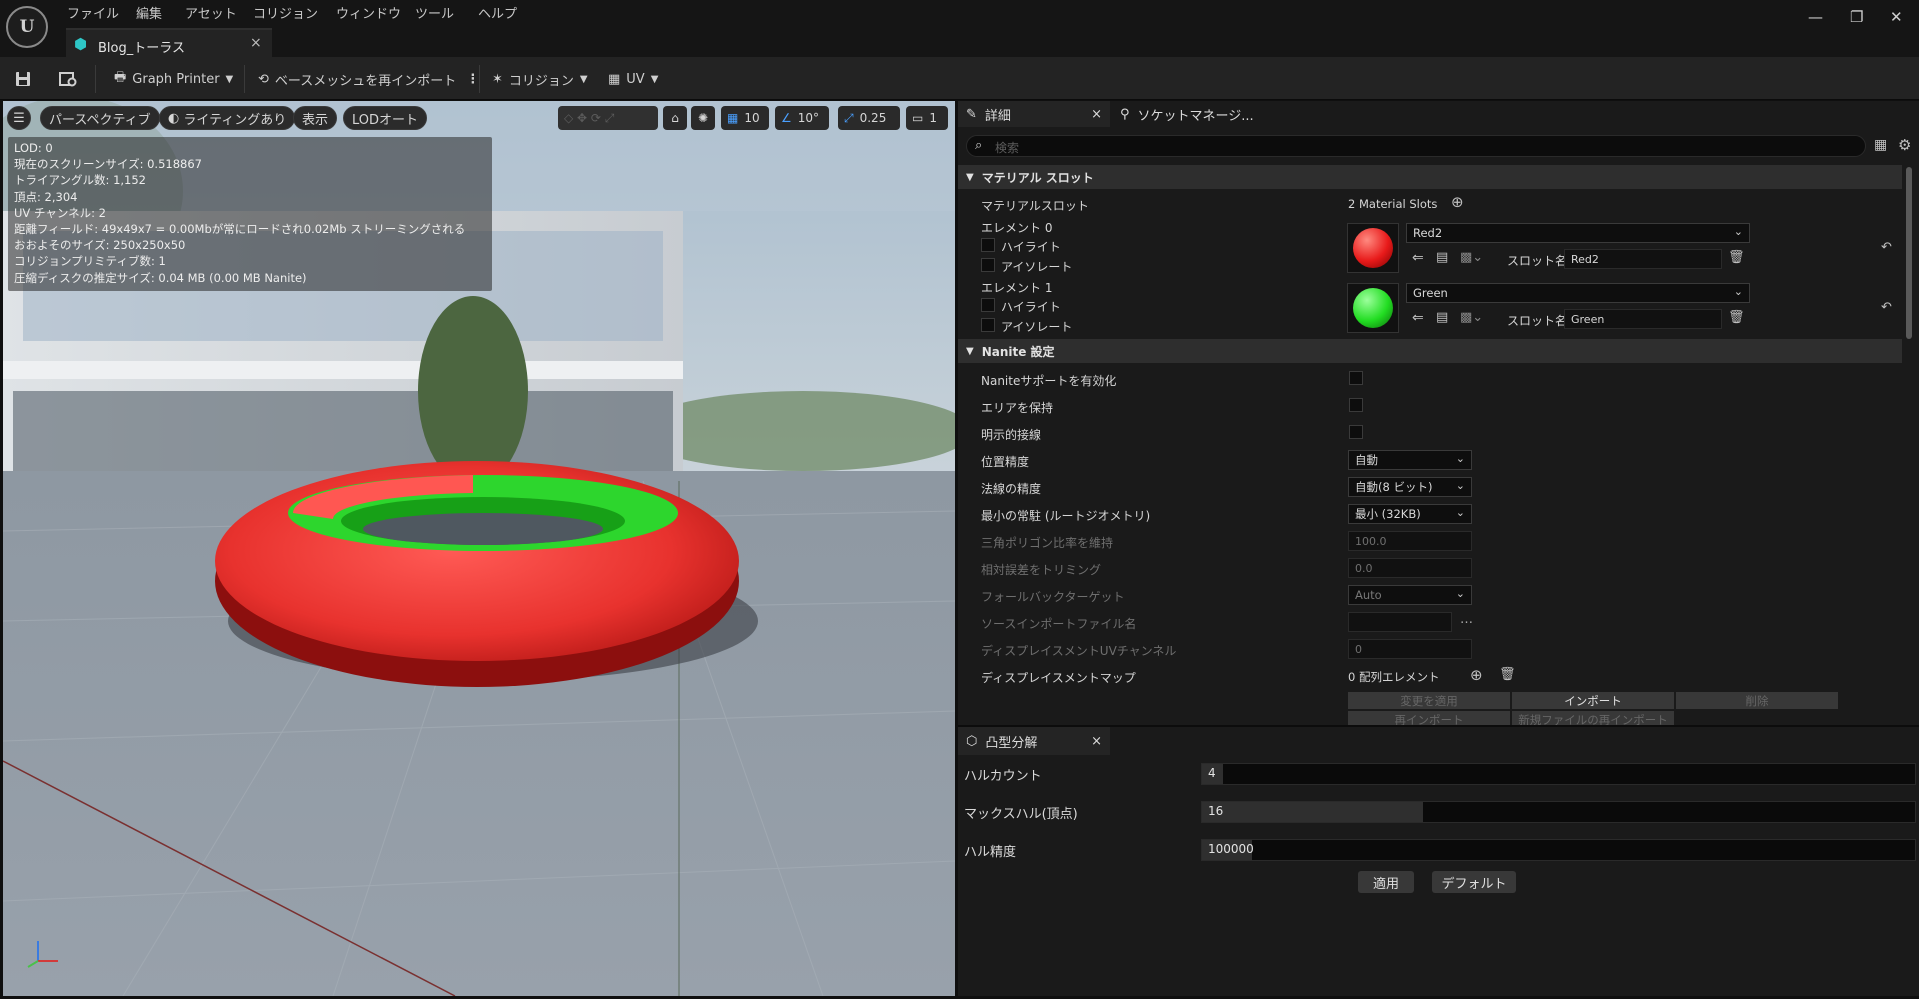 This screenshot has height=999, width=1919. Describe the element at coordinates (1558, 812) in the screenshot. I see `max-hull-vertices-slider: 16` at that location.